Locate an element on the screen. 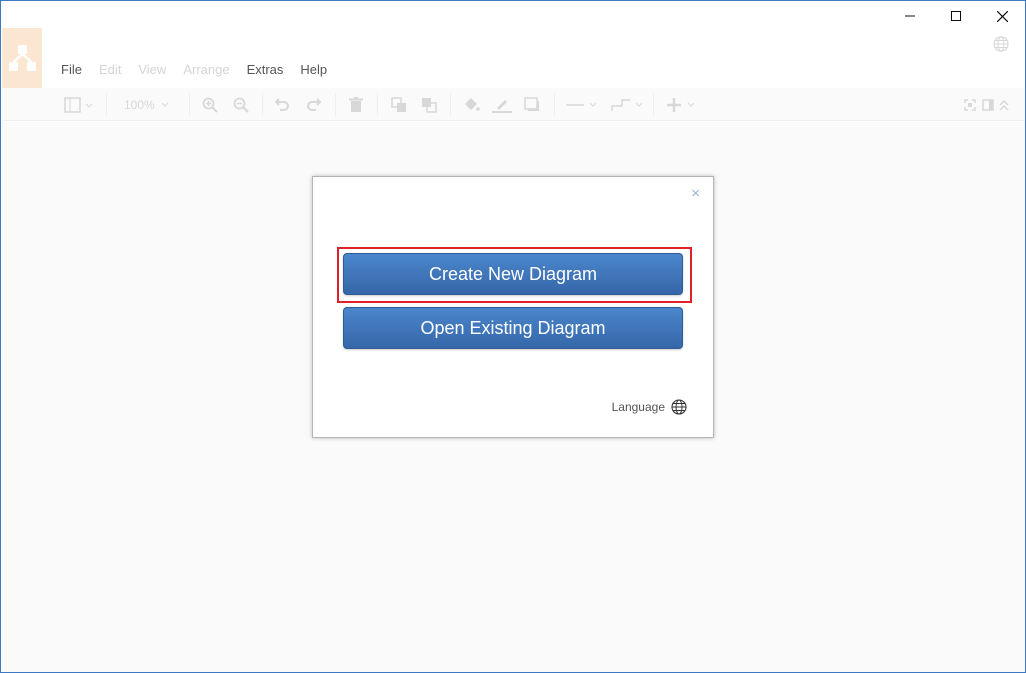  format-panel-icon is located at coordinates (79, 104).